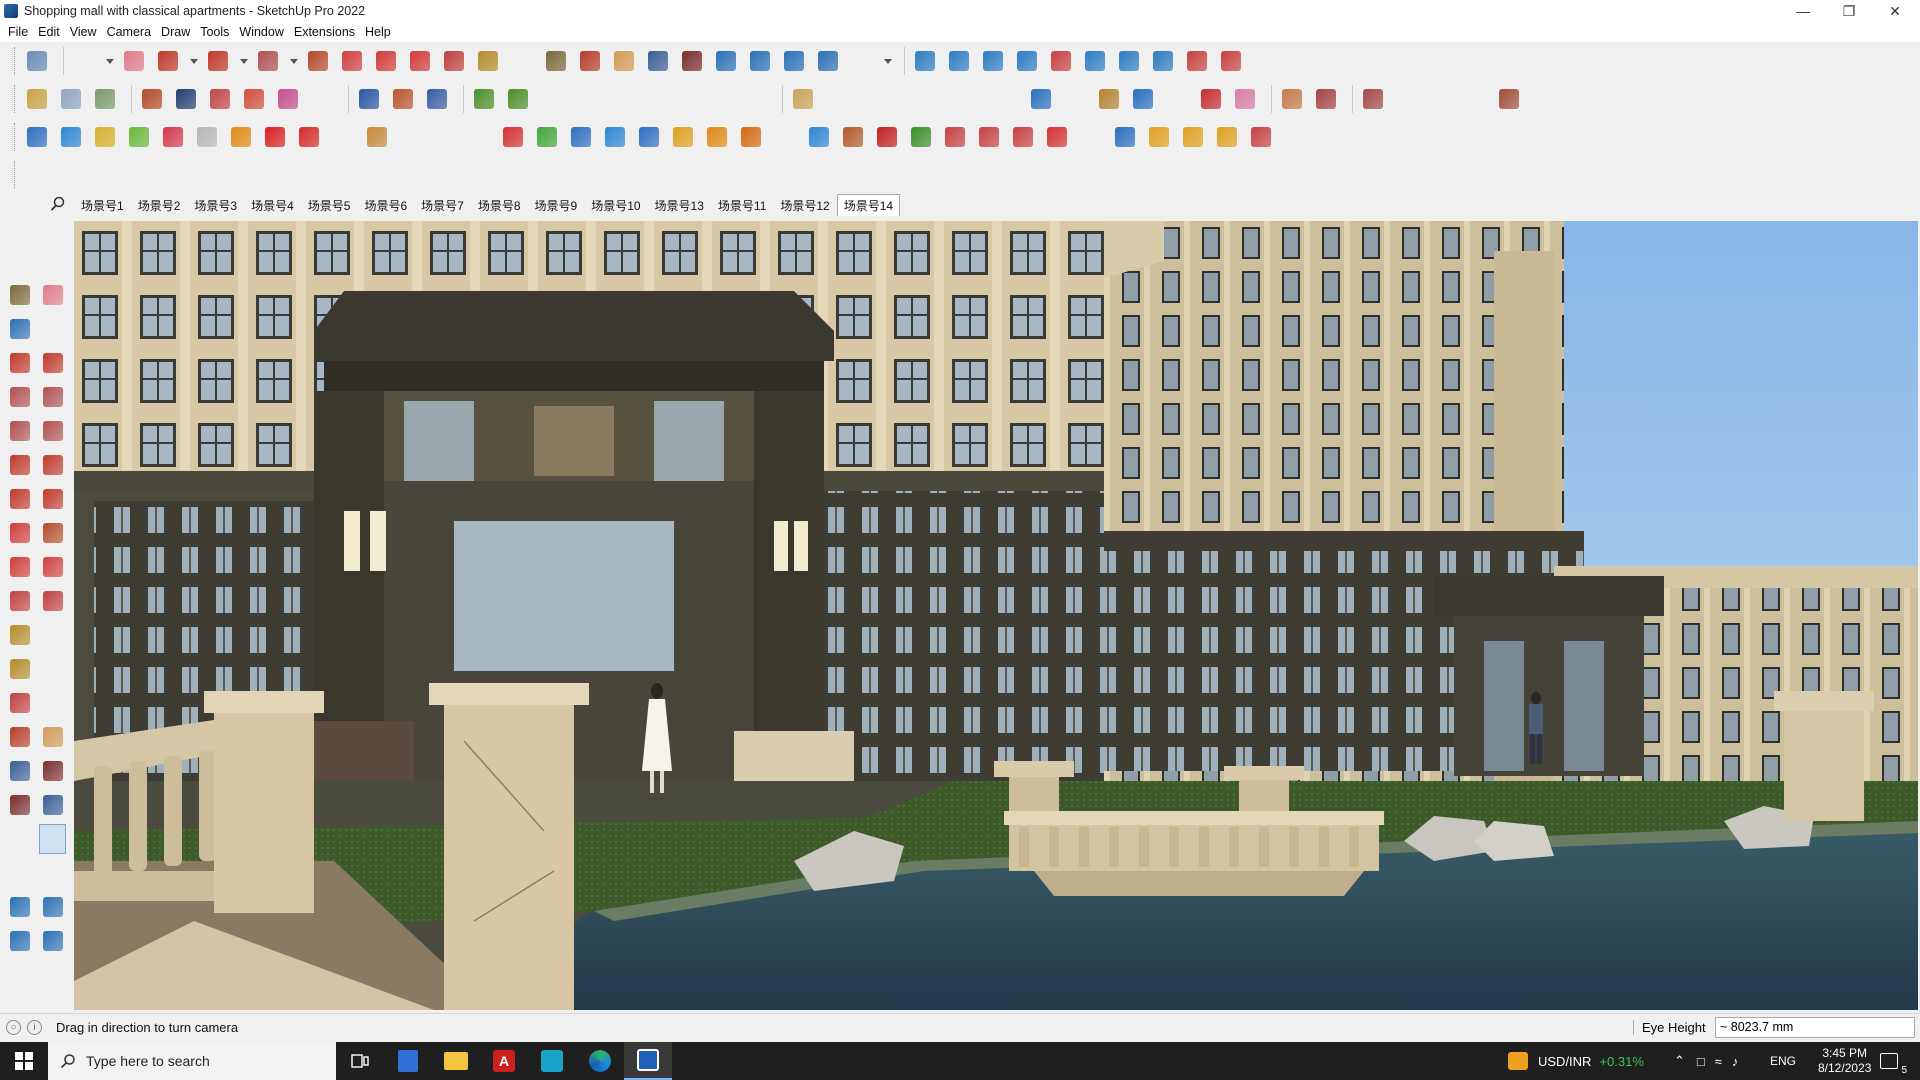 The image size is (1920, 1080). What do you see at coordinates (1849, 11) in the screenshot?
I see `restore-button: ❐` at bounding box center [1849, 11].